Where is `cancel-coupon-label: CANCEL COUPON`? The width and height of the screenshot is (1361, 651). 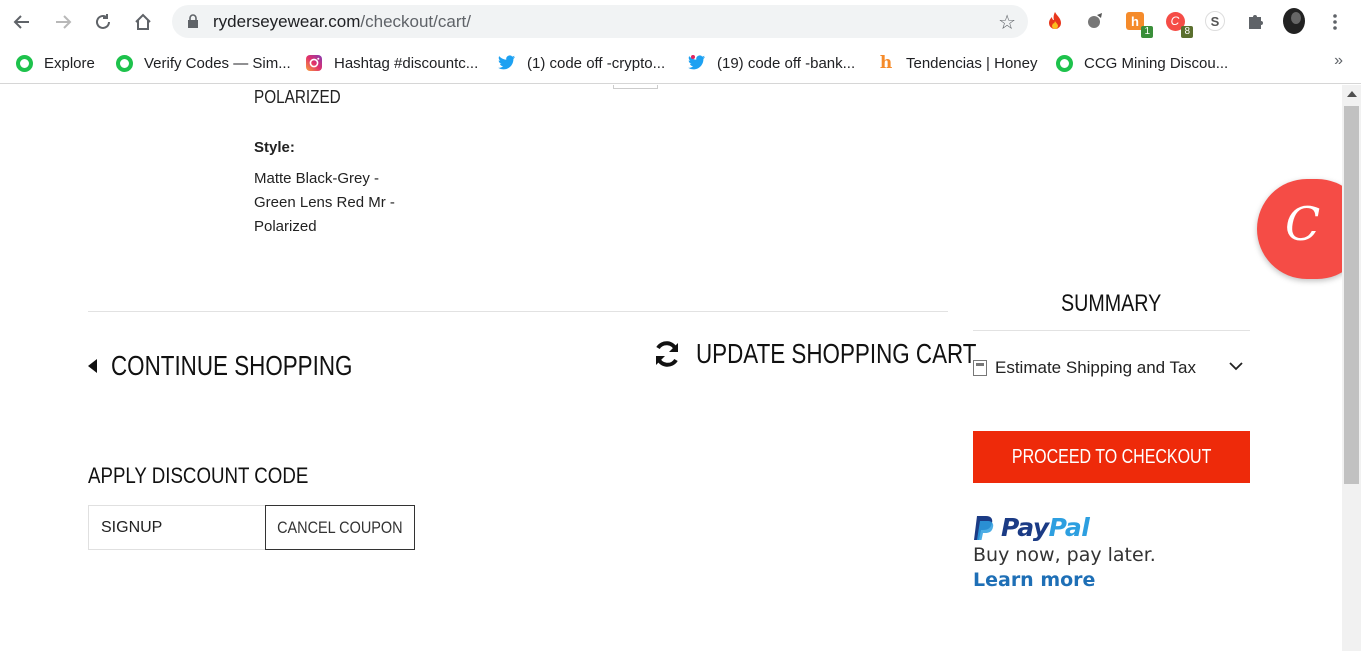 cancel-coupon-label: CANCEL COUPON is located at coordinates (340, 527).